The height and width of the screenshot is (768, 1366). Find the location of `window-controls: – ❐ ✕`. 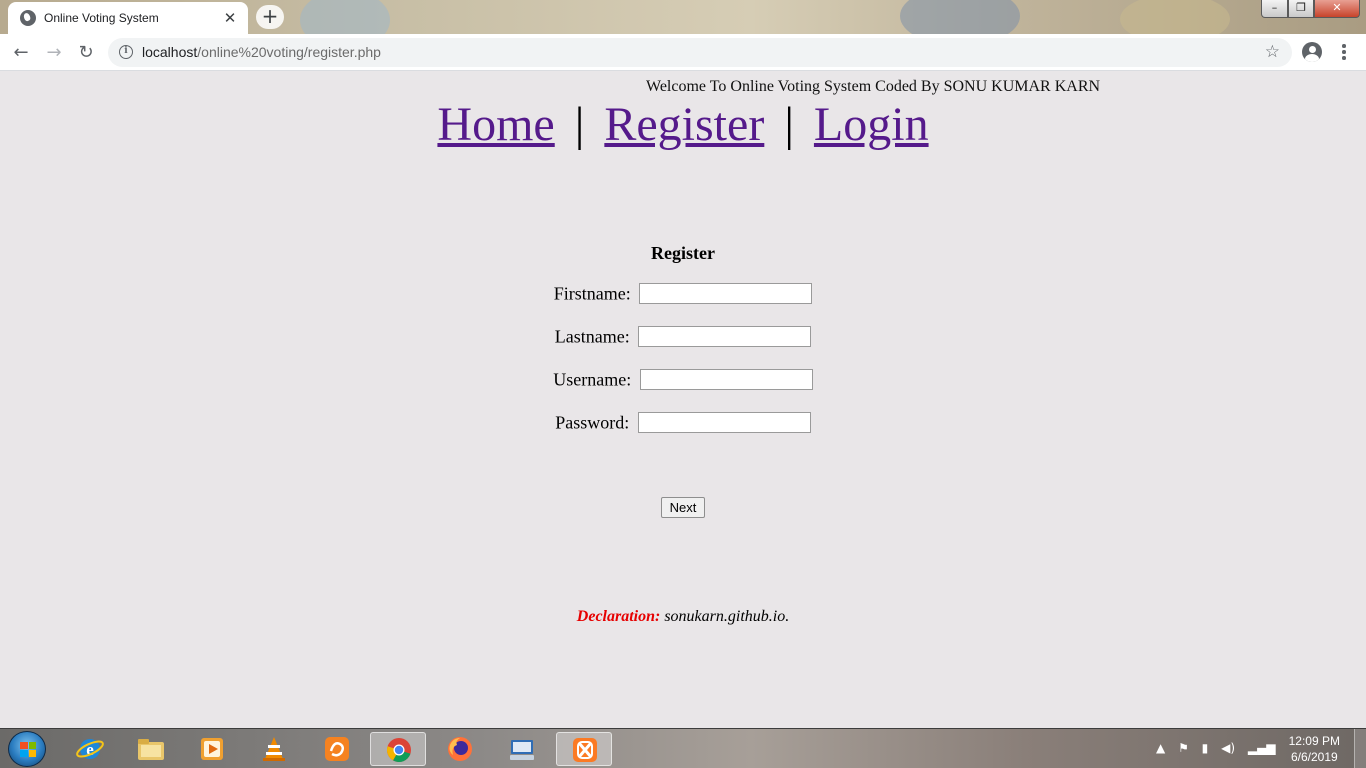

window-controls: – ❐ ✕ is located at coordinates (1310, 9).